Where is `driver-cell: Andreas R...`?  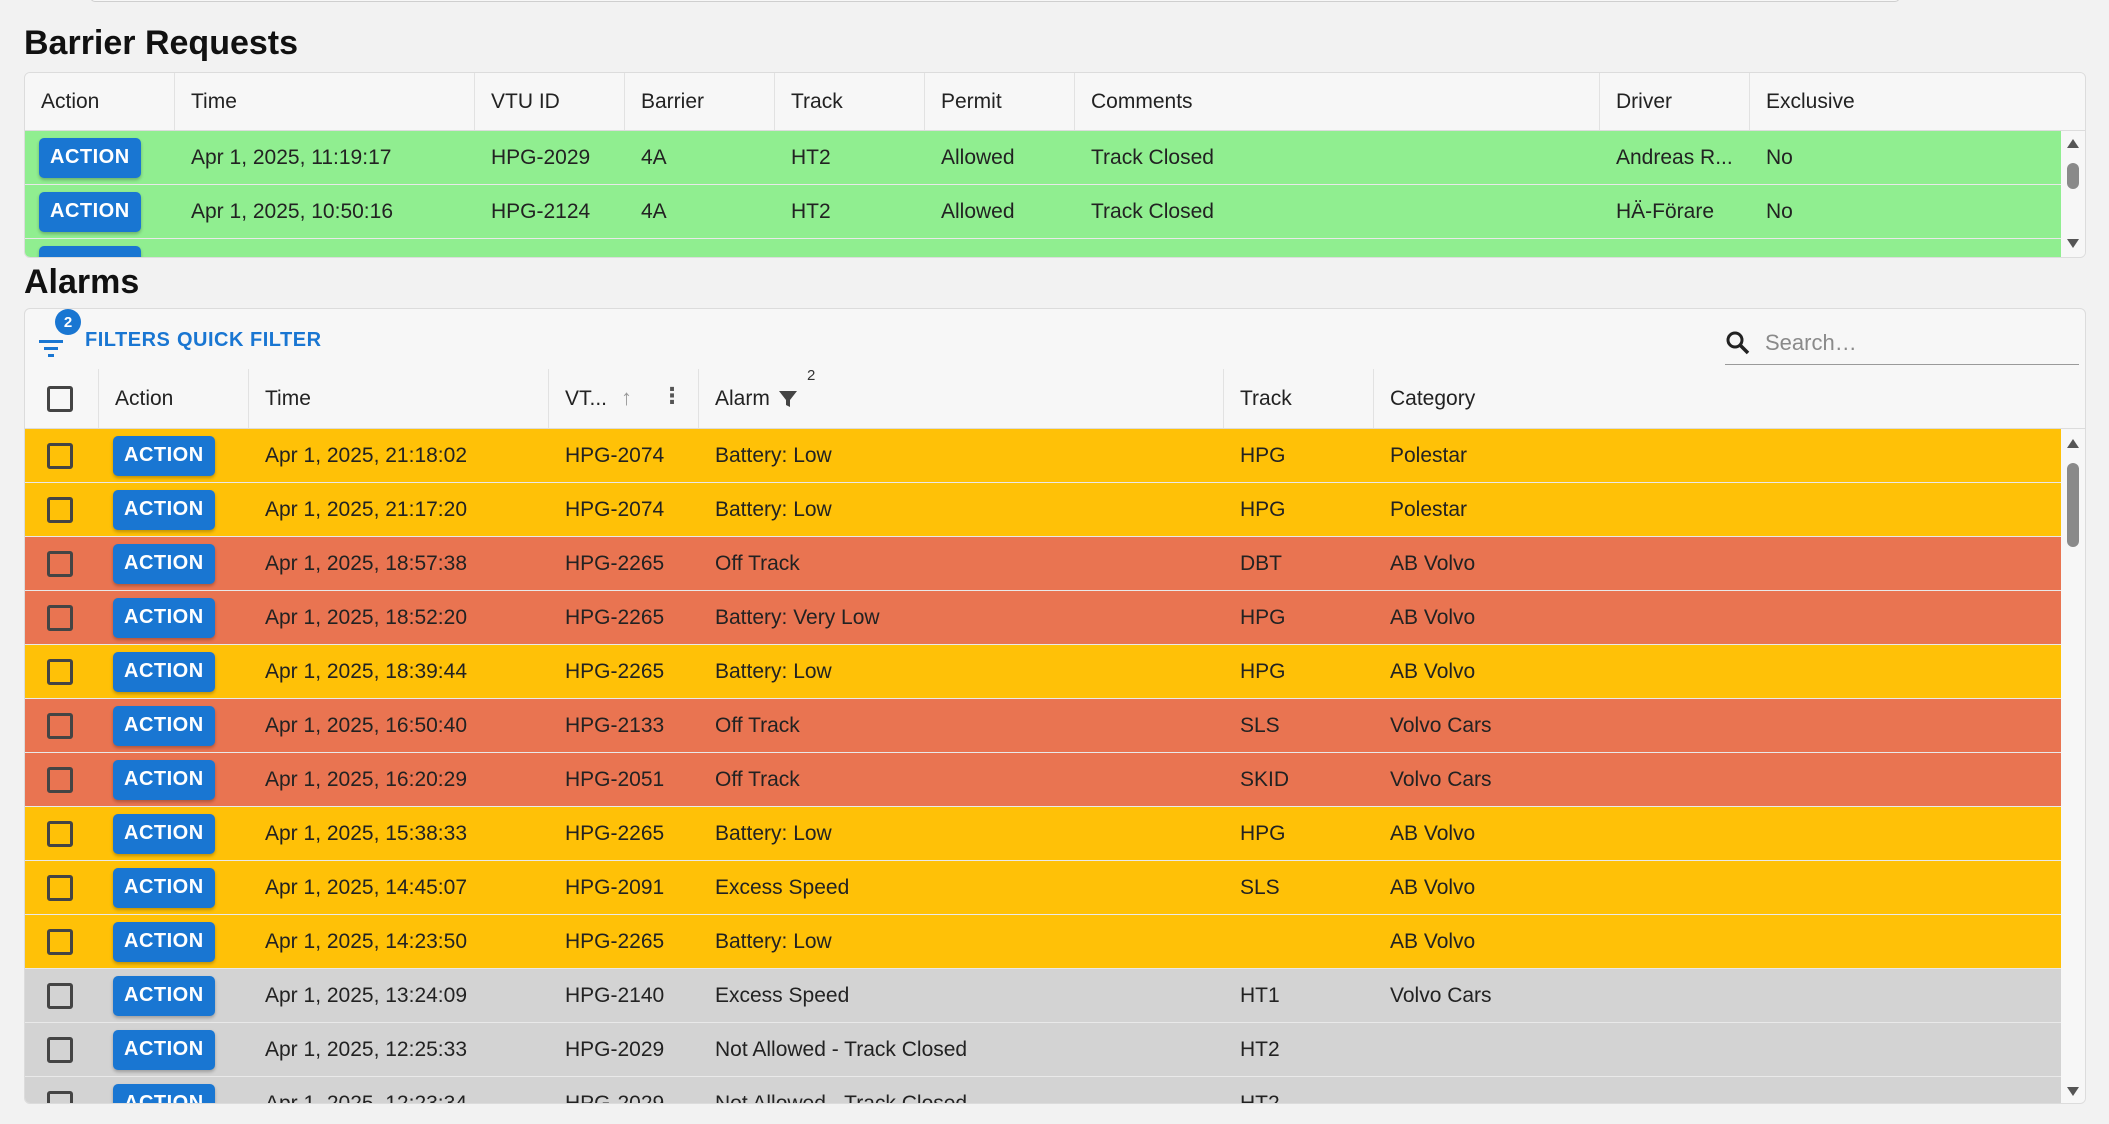 driver-cell: Andreas R... is located at coordinates (1674, 157).